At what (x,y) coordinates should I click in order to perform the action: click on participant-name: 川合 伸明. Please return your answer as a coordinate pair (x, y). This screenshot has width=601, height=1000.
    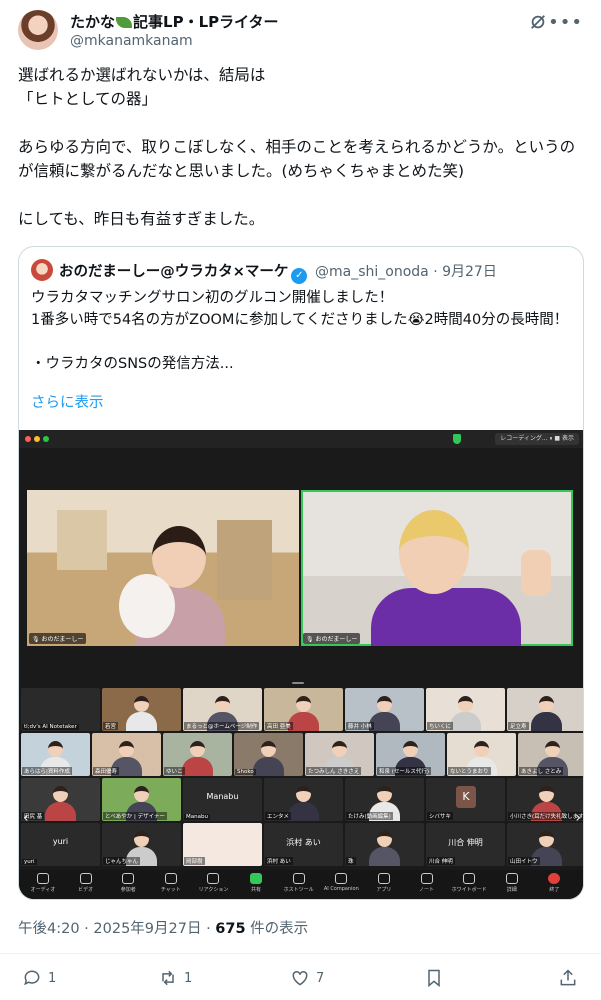
    Looking at the image, I should click on (465, 842).